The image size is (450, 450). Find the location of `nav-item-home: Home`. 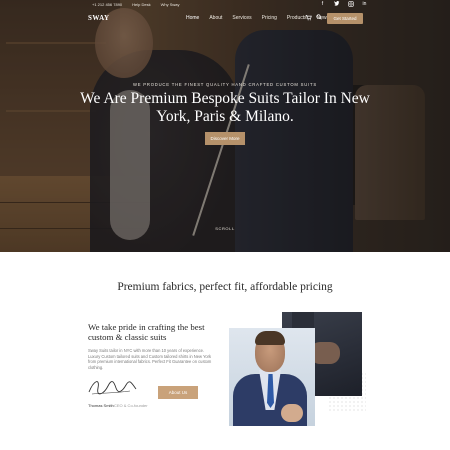

nav-item-home: Home is located at coordinates (192, 18).